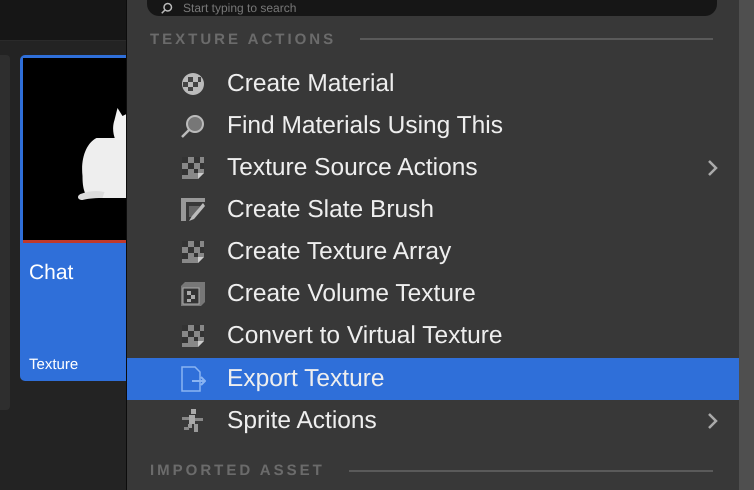  What do you see at coordinates (433, 294) in the screenshot?
I see `menu-item: Create Volume Texture` at bounding box center [433, 294].